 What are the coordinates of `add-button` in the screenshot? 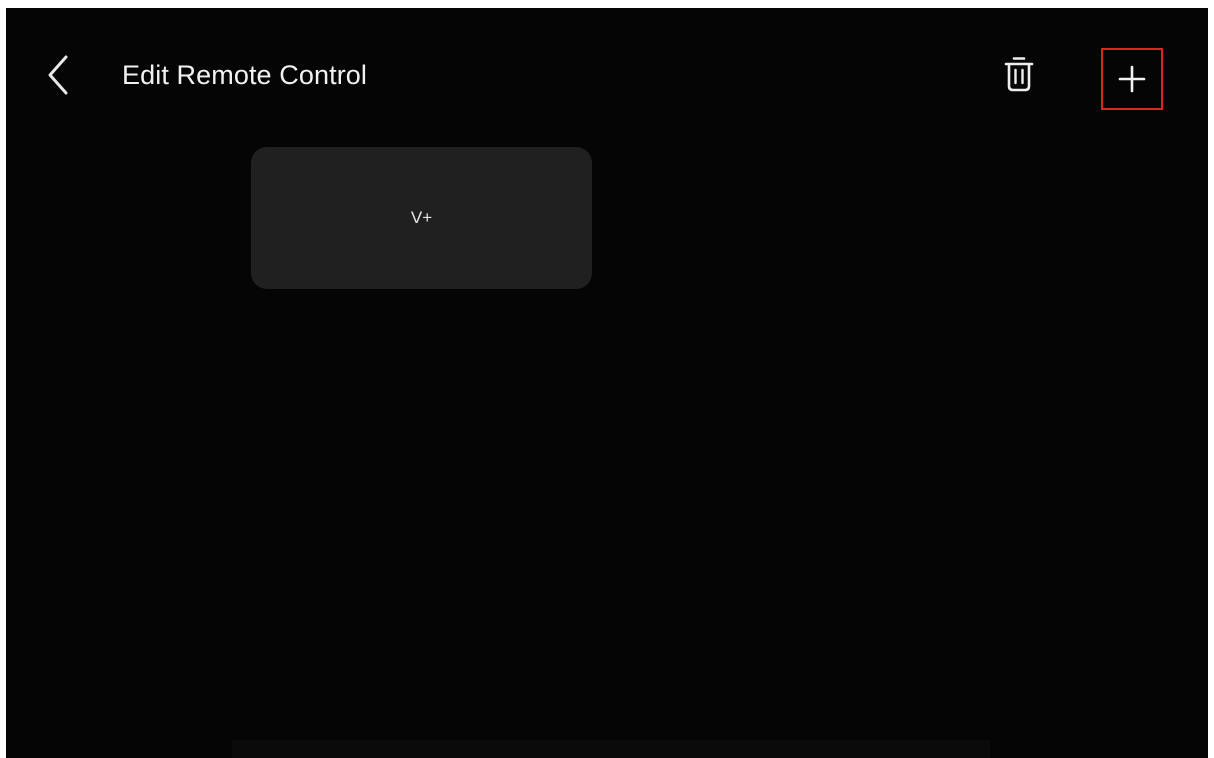 It's located at (1132, 79).